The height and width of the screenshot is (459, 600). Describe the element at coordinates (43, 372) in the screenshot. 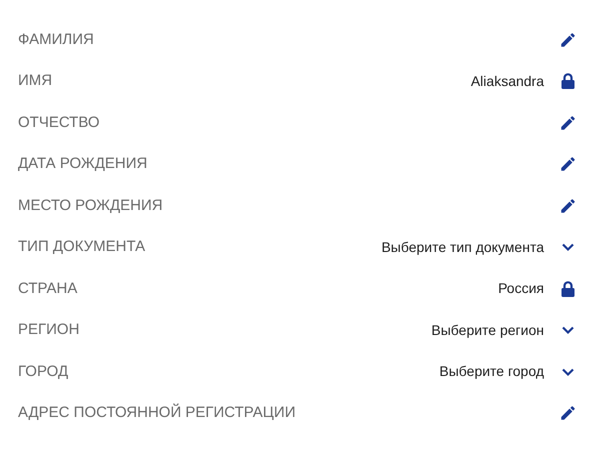

I see `field-label: ГОРОД` at that location.